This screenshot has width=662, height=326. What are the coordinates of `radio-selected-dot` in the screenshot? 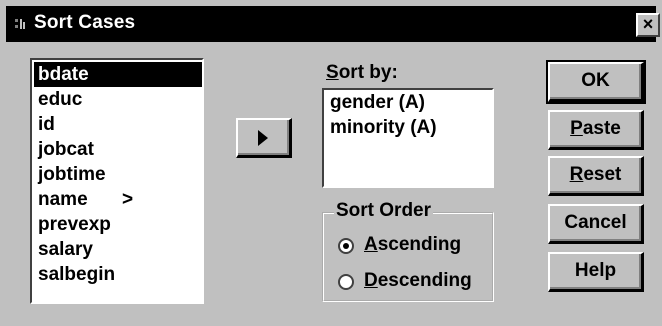 It's located at (346, 246).